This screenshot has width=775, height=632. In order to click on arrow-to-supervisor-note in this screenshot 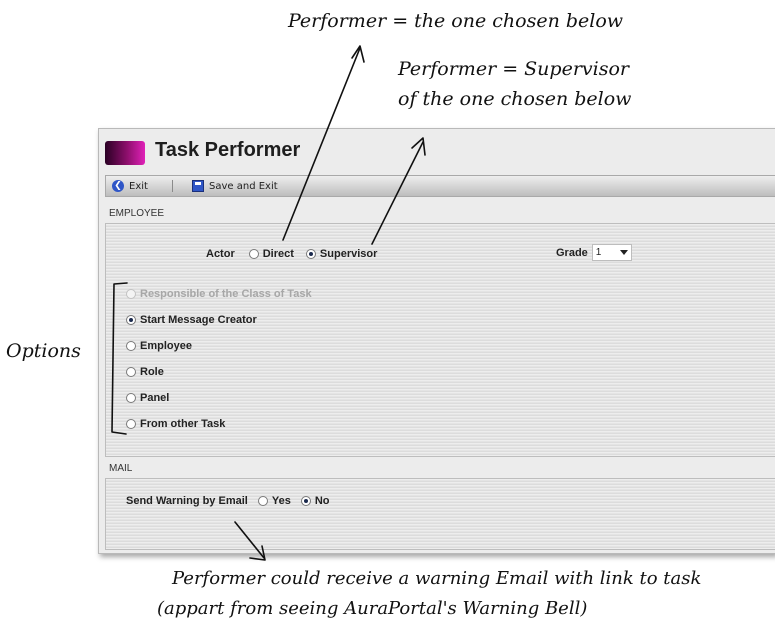, I will do `click(397, 193)`.